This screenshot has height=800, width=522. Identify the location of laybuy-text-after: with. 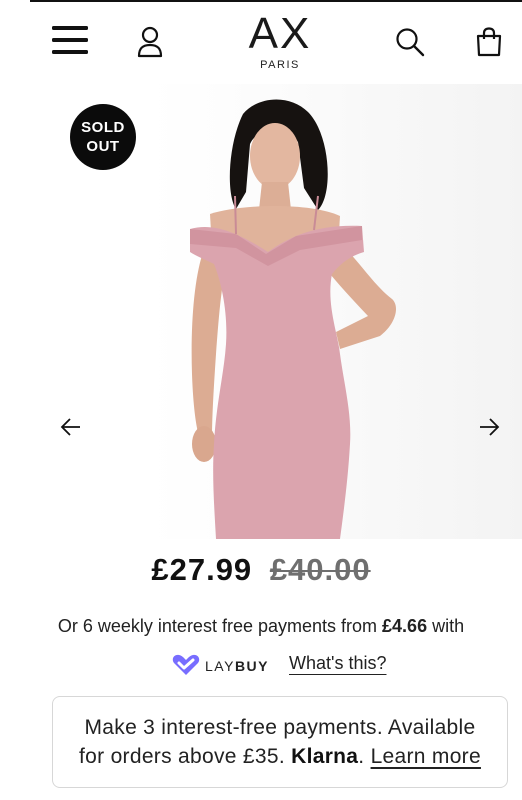
(448, 626).